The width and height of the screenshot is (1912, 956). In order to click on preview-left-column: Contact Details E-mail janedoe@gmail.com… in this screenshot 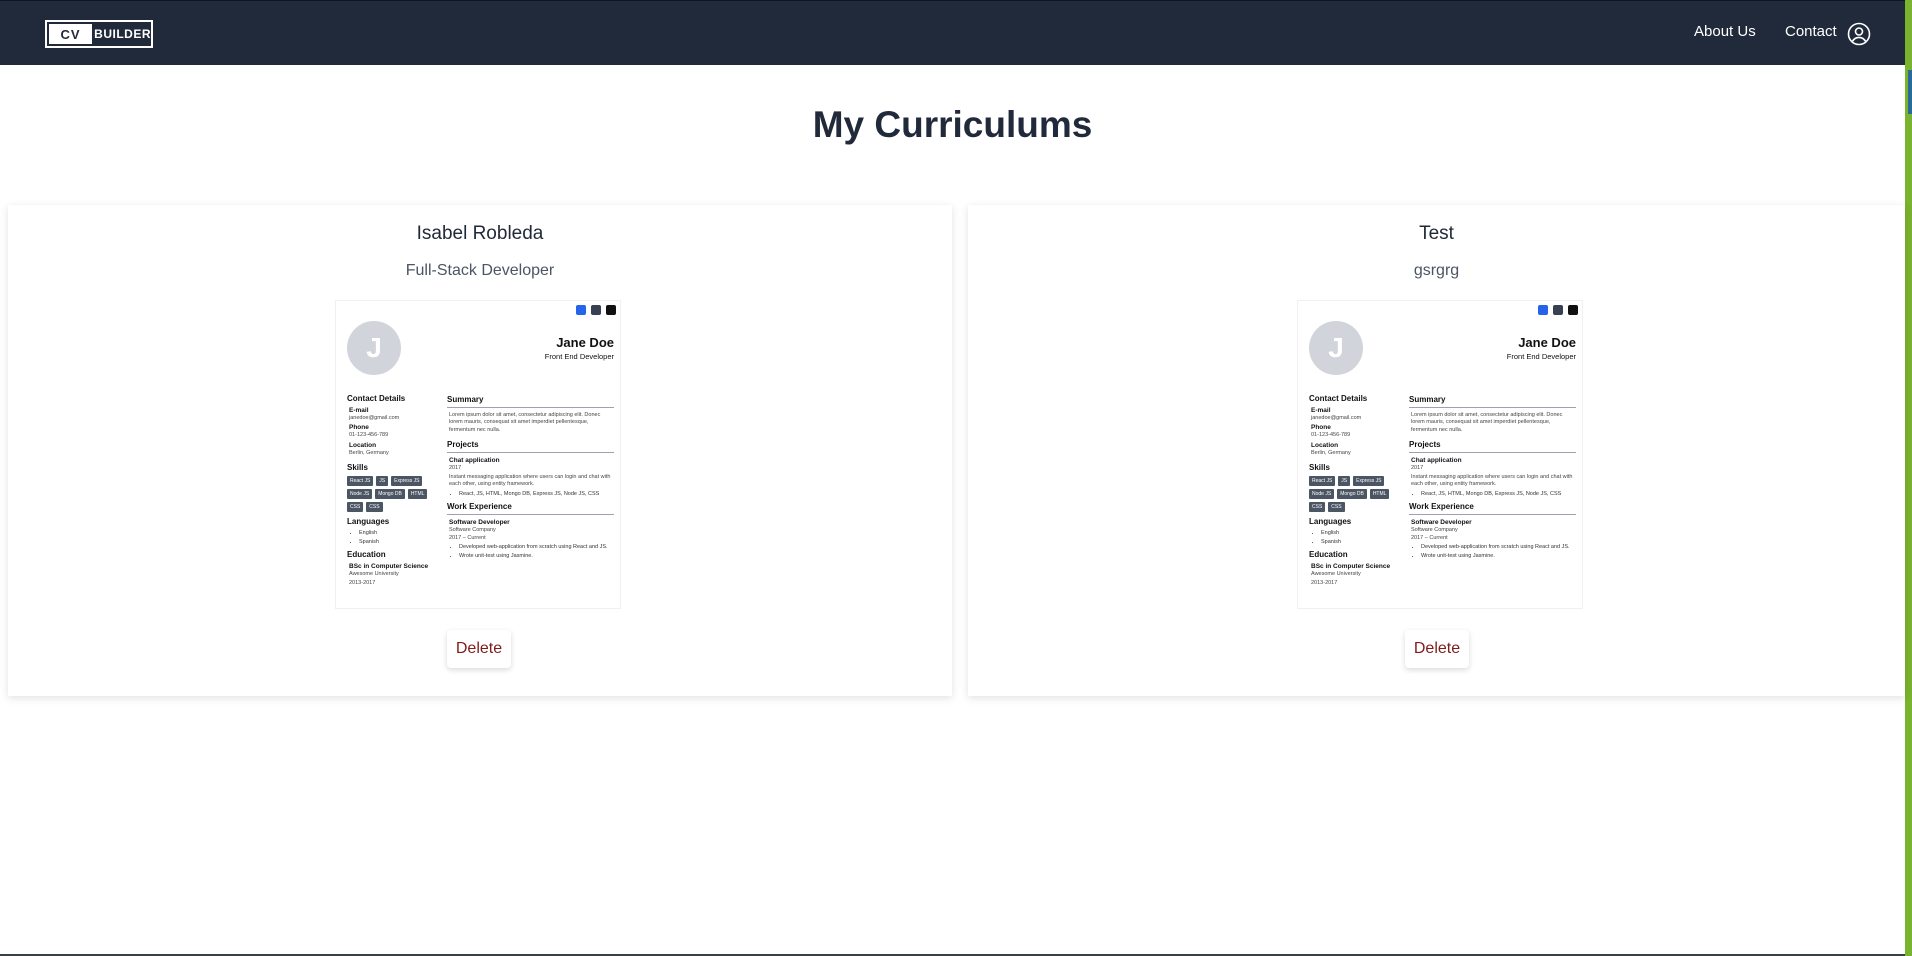, I will do `click(391, 490)`.